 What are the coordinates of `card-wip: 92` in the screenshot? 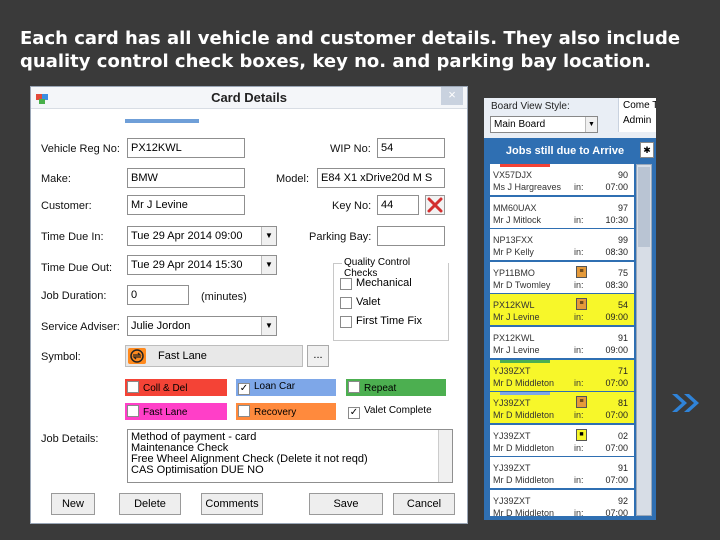 It's located at (622, 500).